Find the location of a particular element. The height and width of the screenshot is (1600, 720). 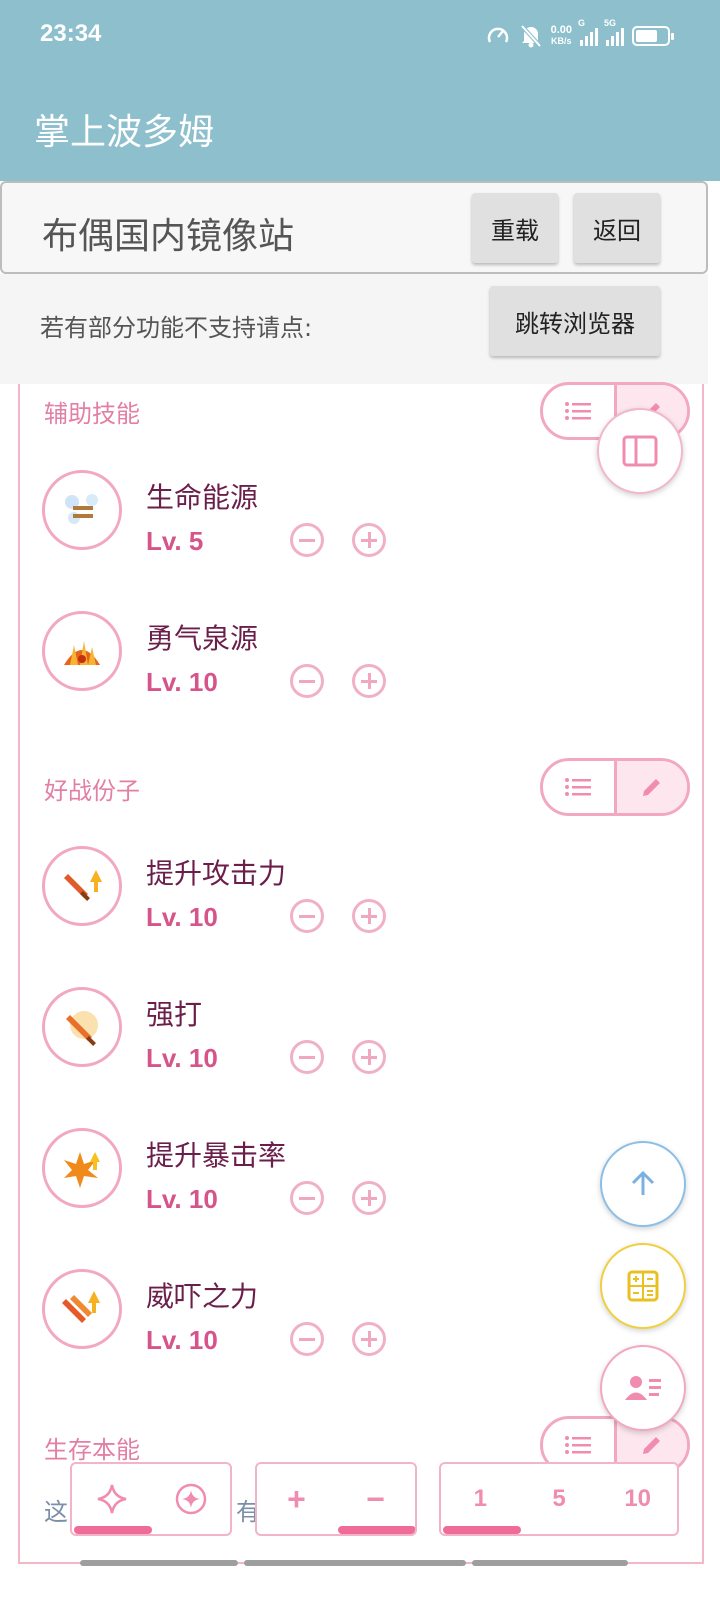

battery-icon is located at coordinates (653, 36).